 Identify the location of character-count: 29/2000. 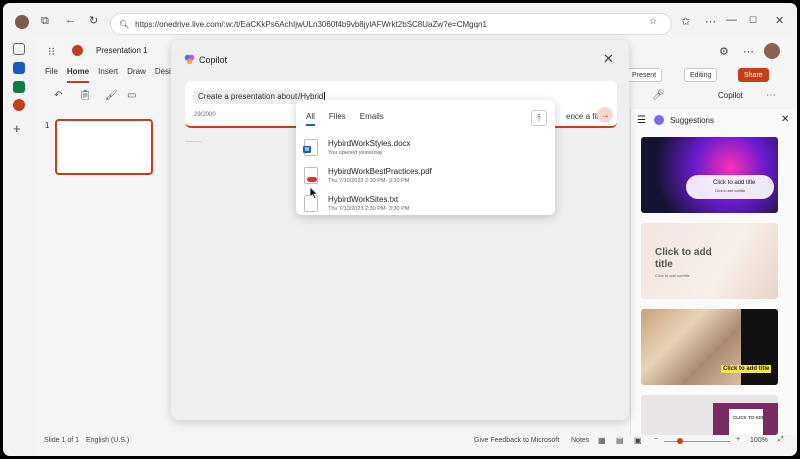
(205, 115).